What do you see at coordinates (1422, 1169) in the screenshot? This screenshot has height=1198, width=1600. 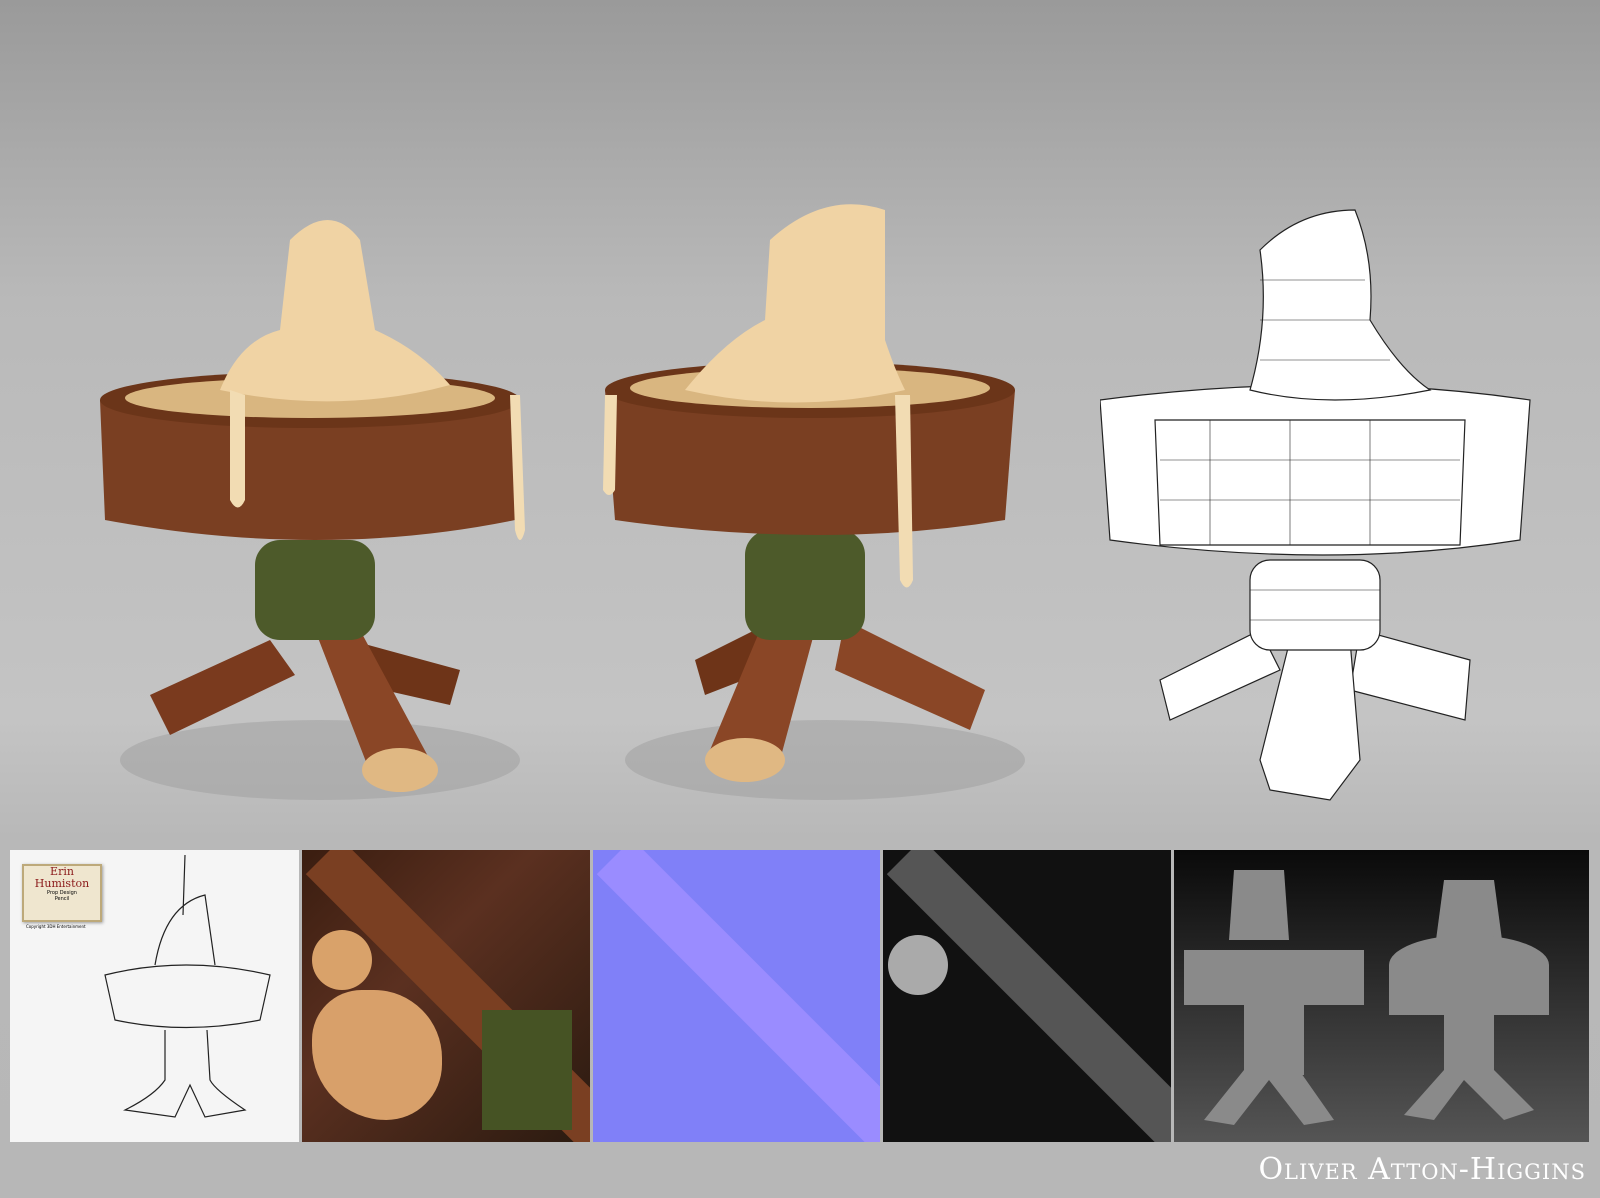 I see `artist-signature: Oliver Atton-Higgins` at bounding box center [1422, 1169].